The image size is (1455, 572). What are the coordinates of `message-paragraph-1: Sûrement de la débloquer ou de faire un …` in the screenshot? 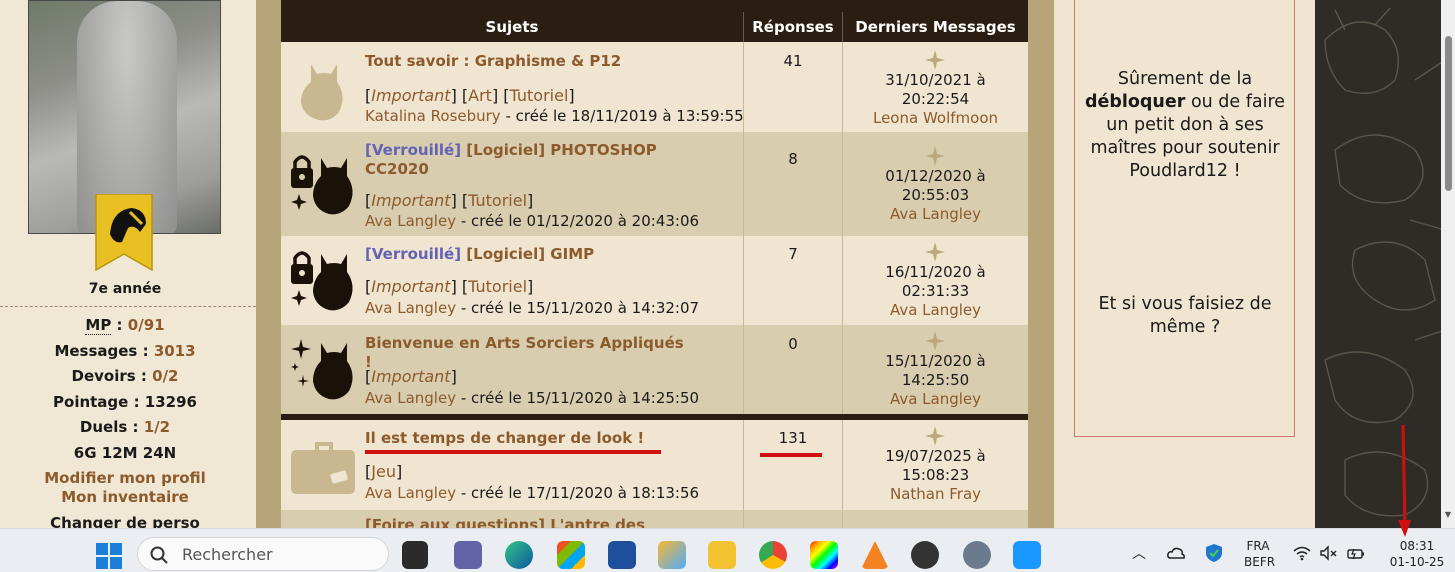 It's located at (1185, 125).